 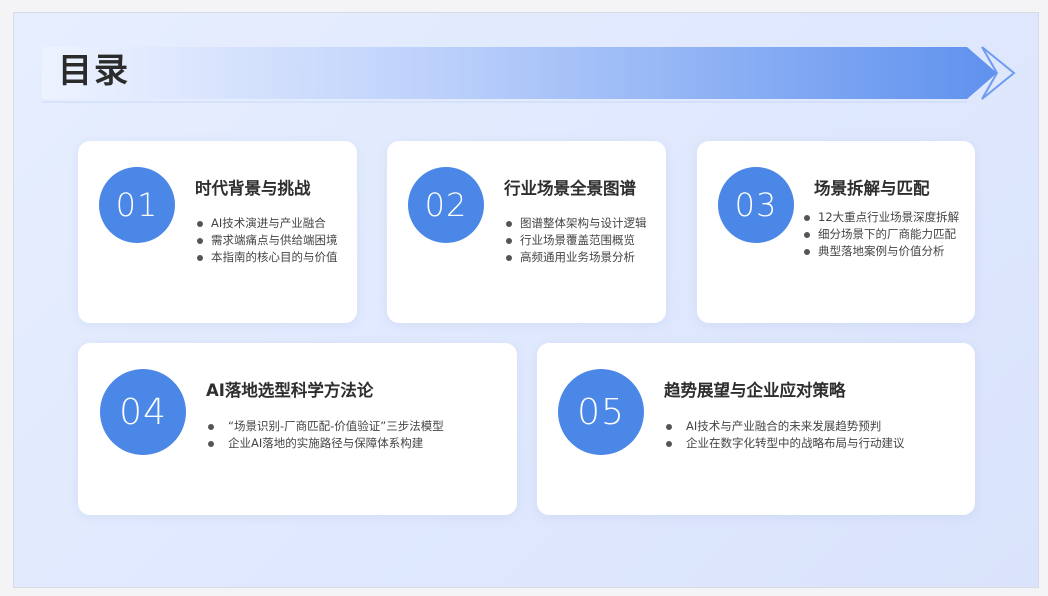 I want to click on section-bullet-list: 12大重点行业场景深度拆解 细分场景下的厂商能力匹配 典型落地案例与价值分析, so click(x=881, y=234).